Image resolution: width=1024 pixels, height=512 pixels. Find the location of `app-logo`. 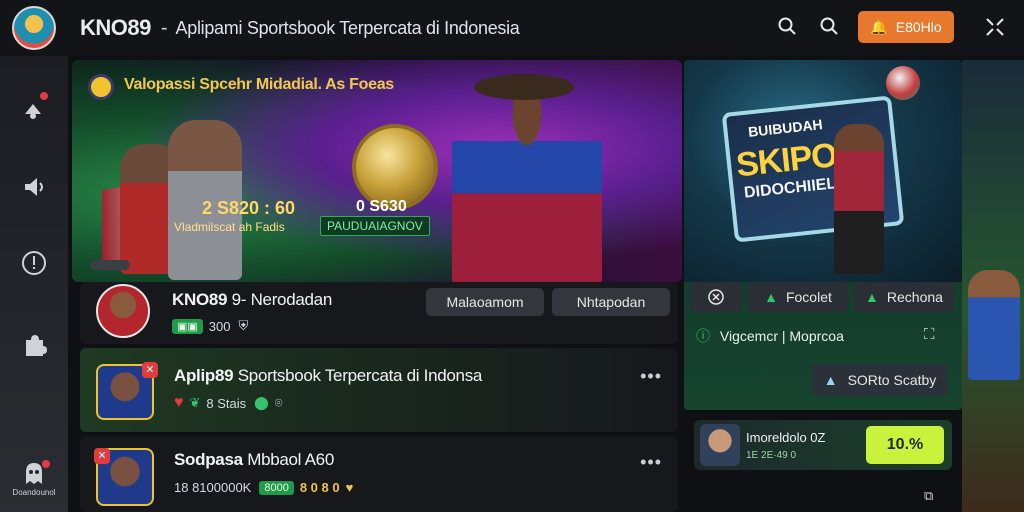

app-logo is located at coordinates (34, 28).